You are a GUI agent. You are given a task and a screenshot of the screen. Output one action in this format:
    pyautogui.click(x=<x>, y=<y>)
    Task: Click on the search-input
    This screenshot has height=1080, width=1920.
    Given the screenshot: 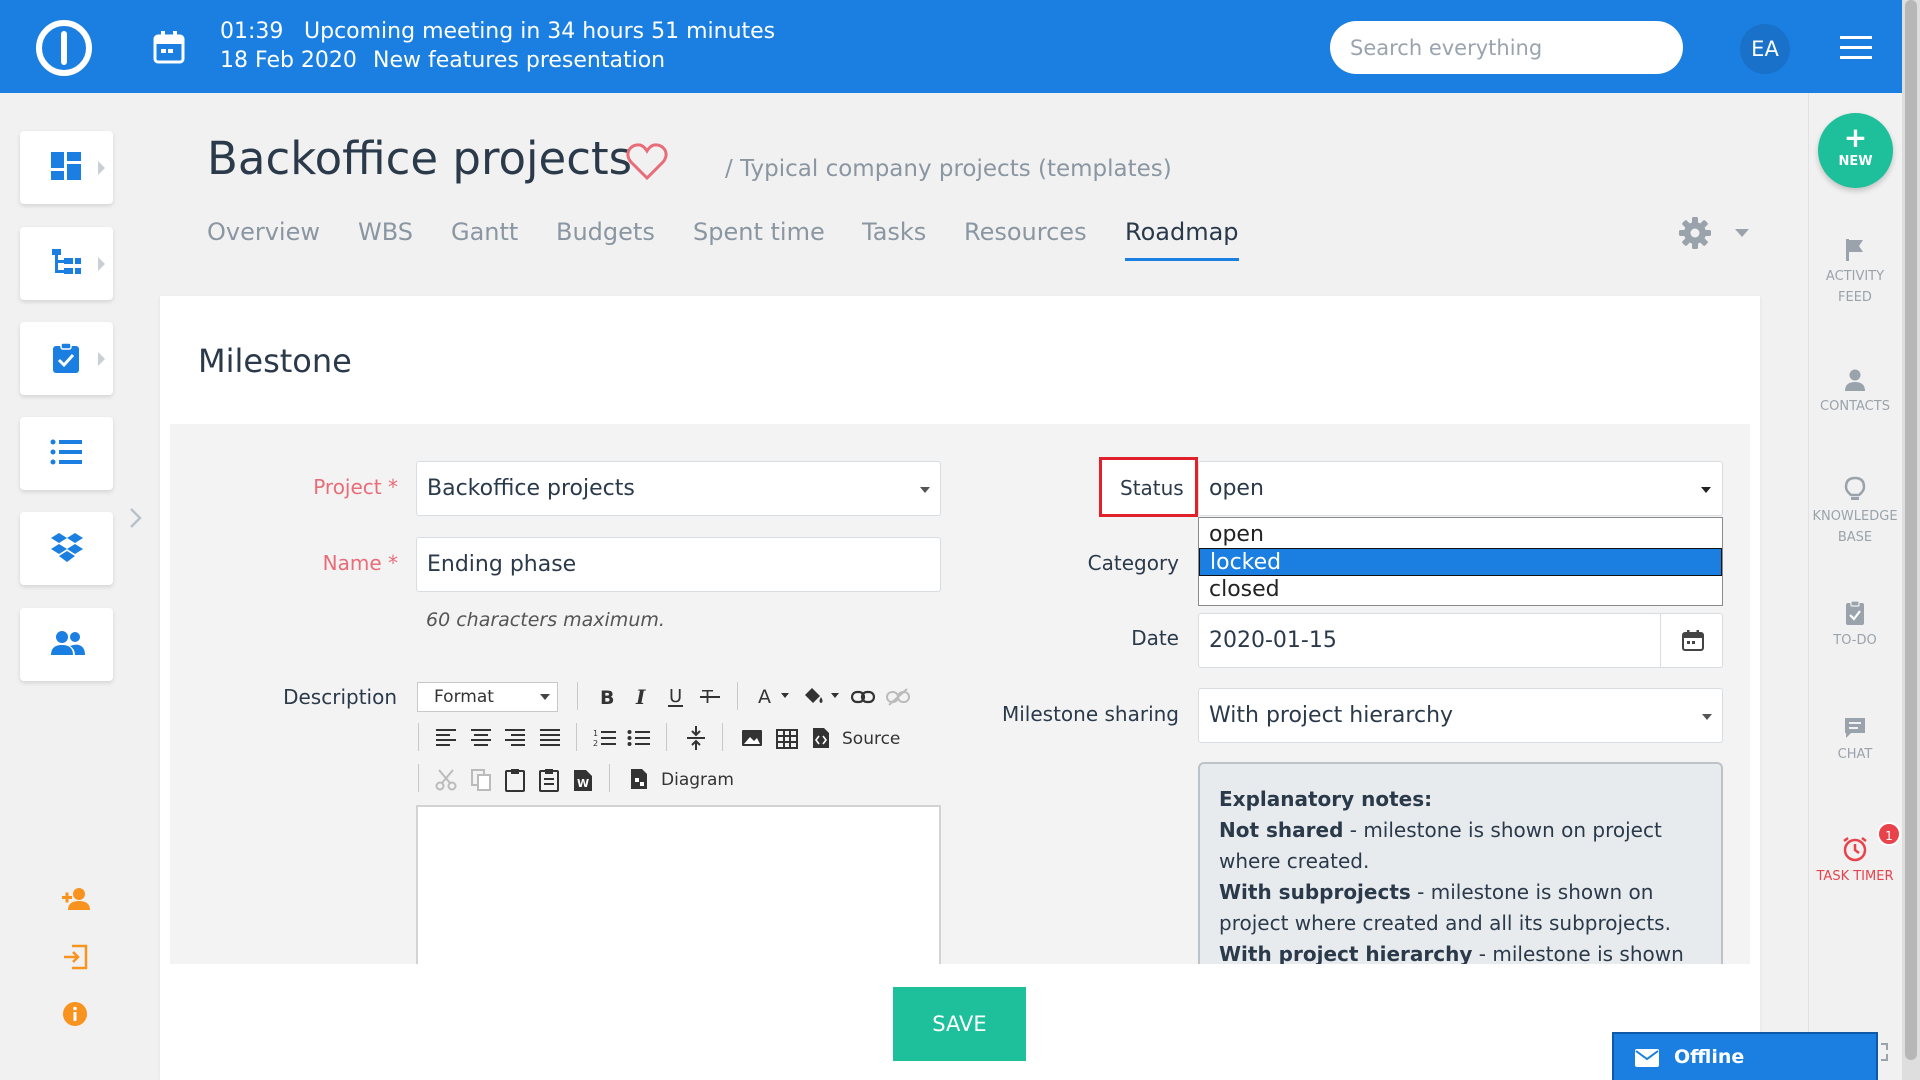 What is the action you would take?
    pyautogui.click(x=1506, y=47)
    